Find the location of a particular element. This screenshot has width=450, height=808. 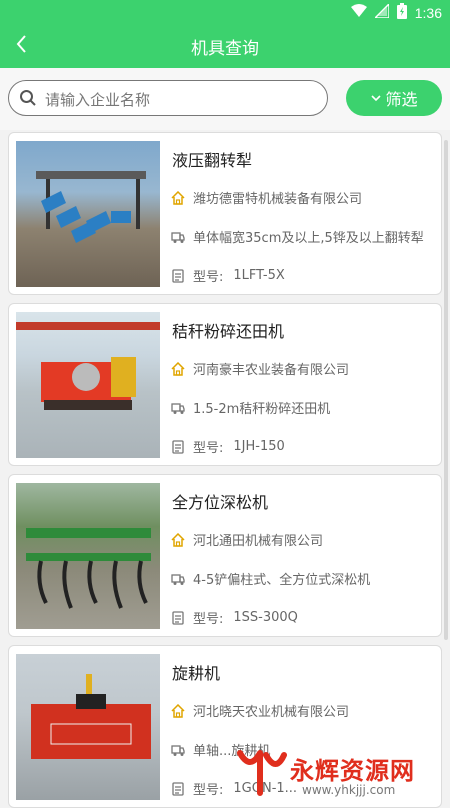

status-time: 1:36 is located at coordinates (428, 13).